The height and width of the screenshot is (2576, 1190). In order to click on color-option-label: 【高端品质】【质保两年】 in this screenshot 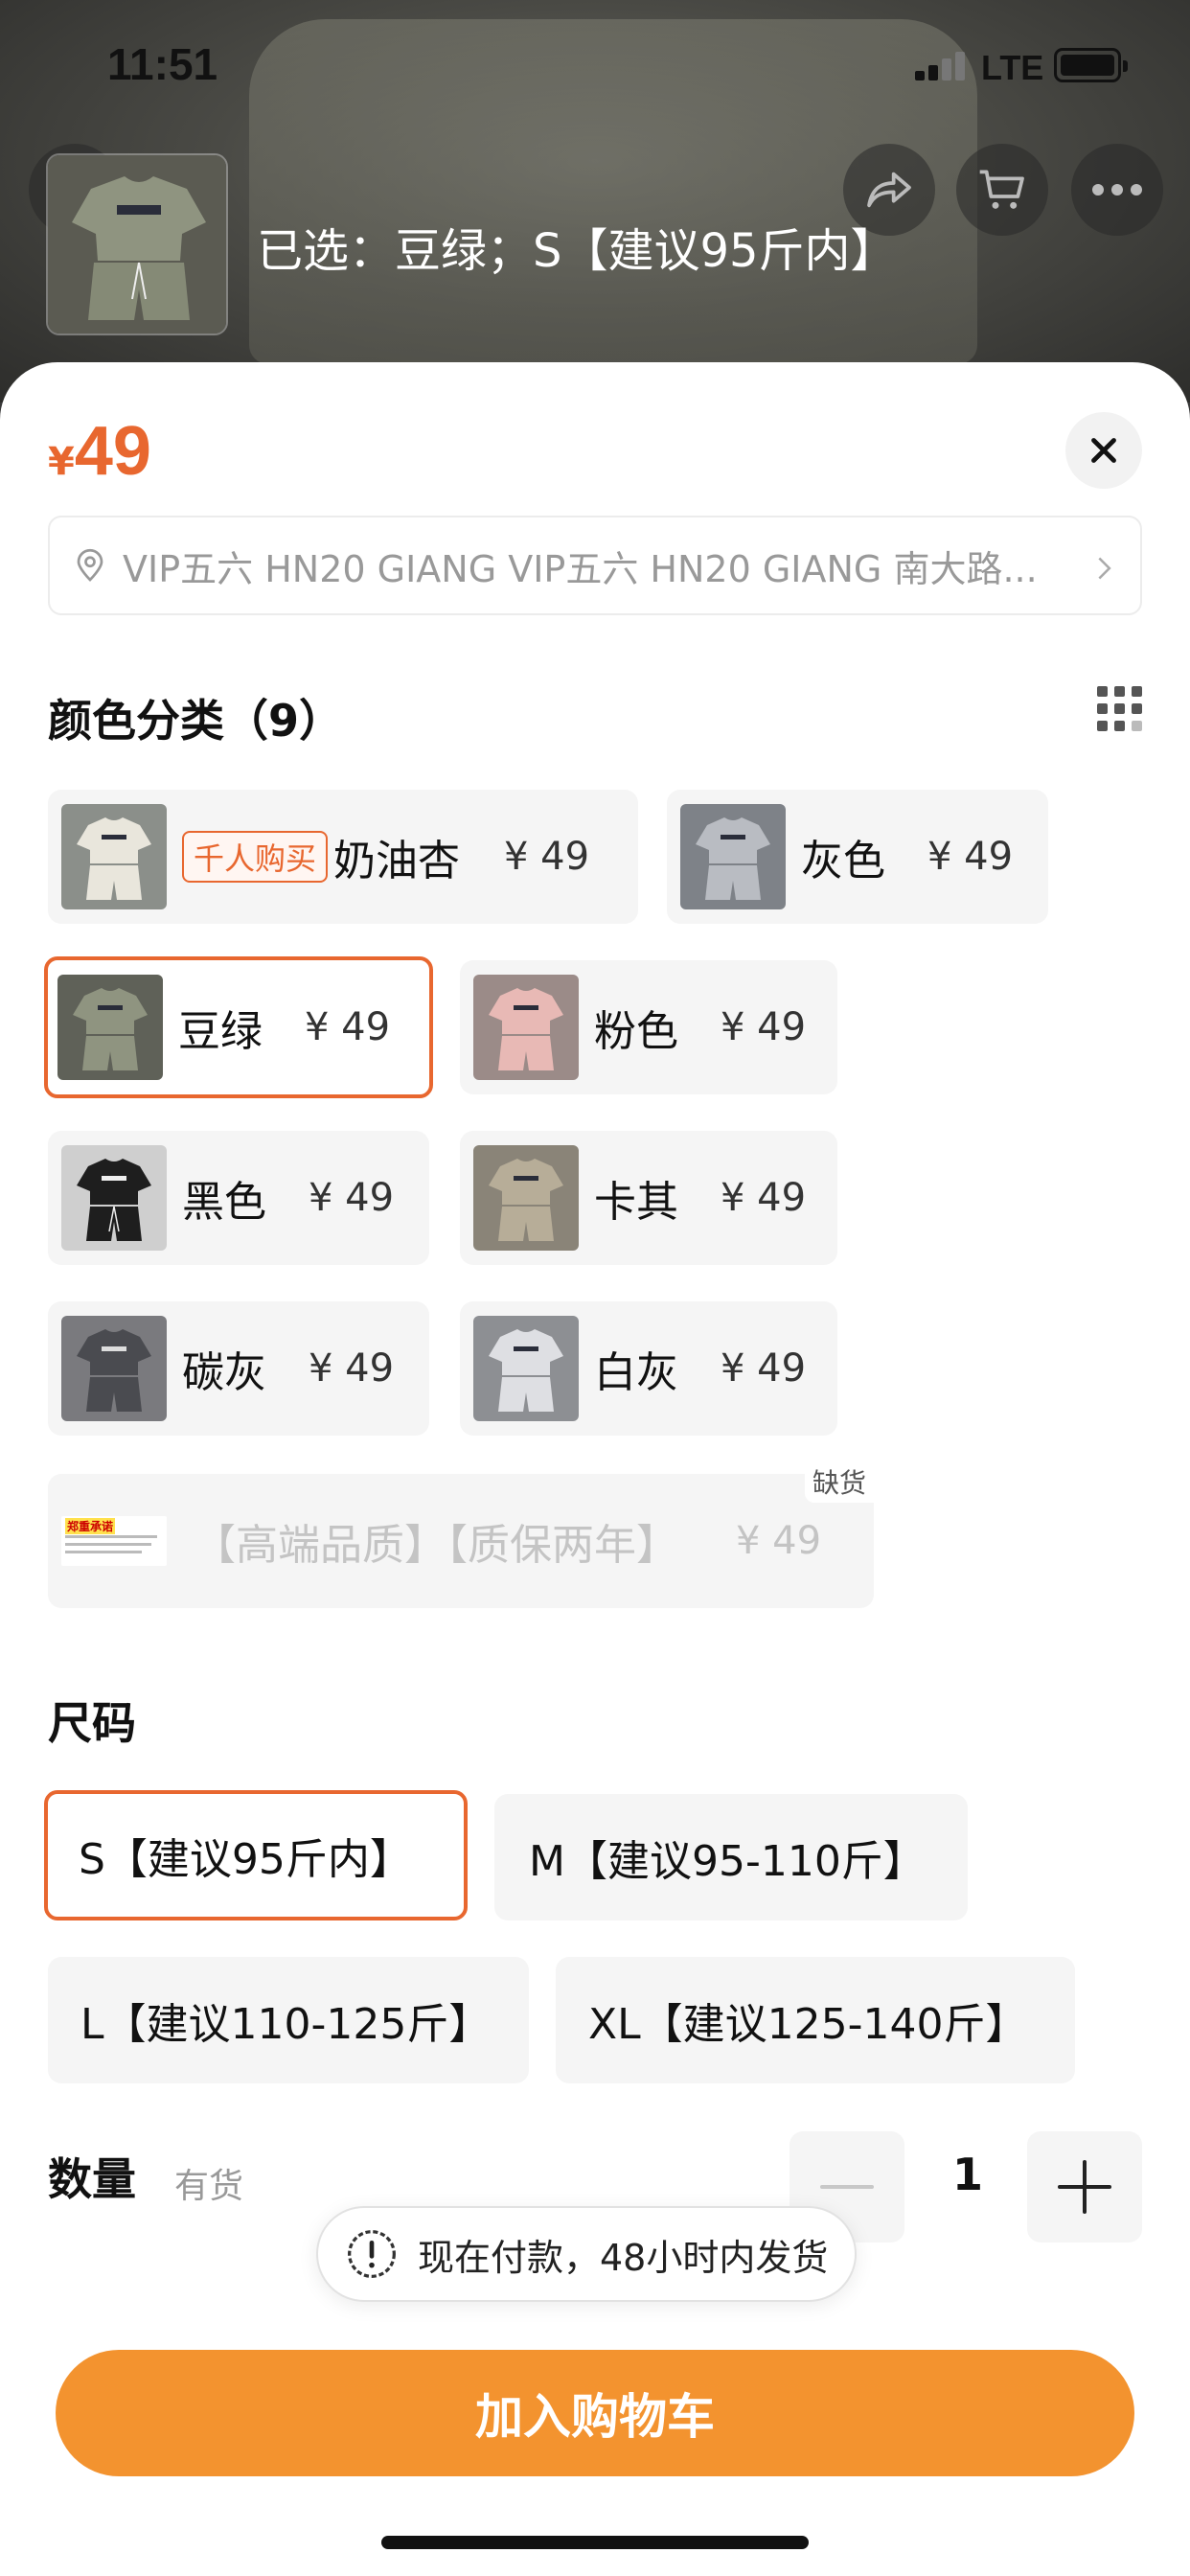, I will do `click(436, 1545)`.